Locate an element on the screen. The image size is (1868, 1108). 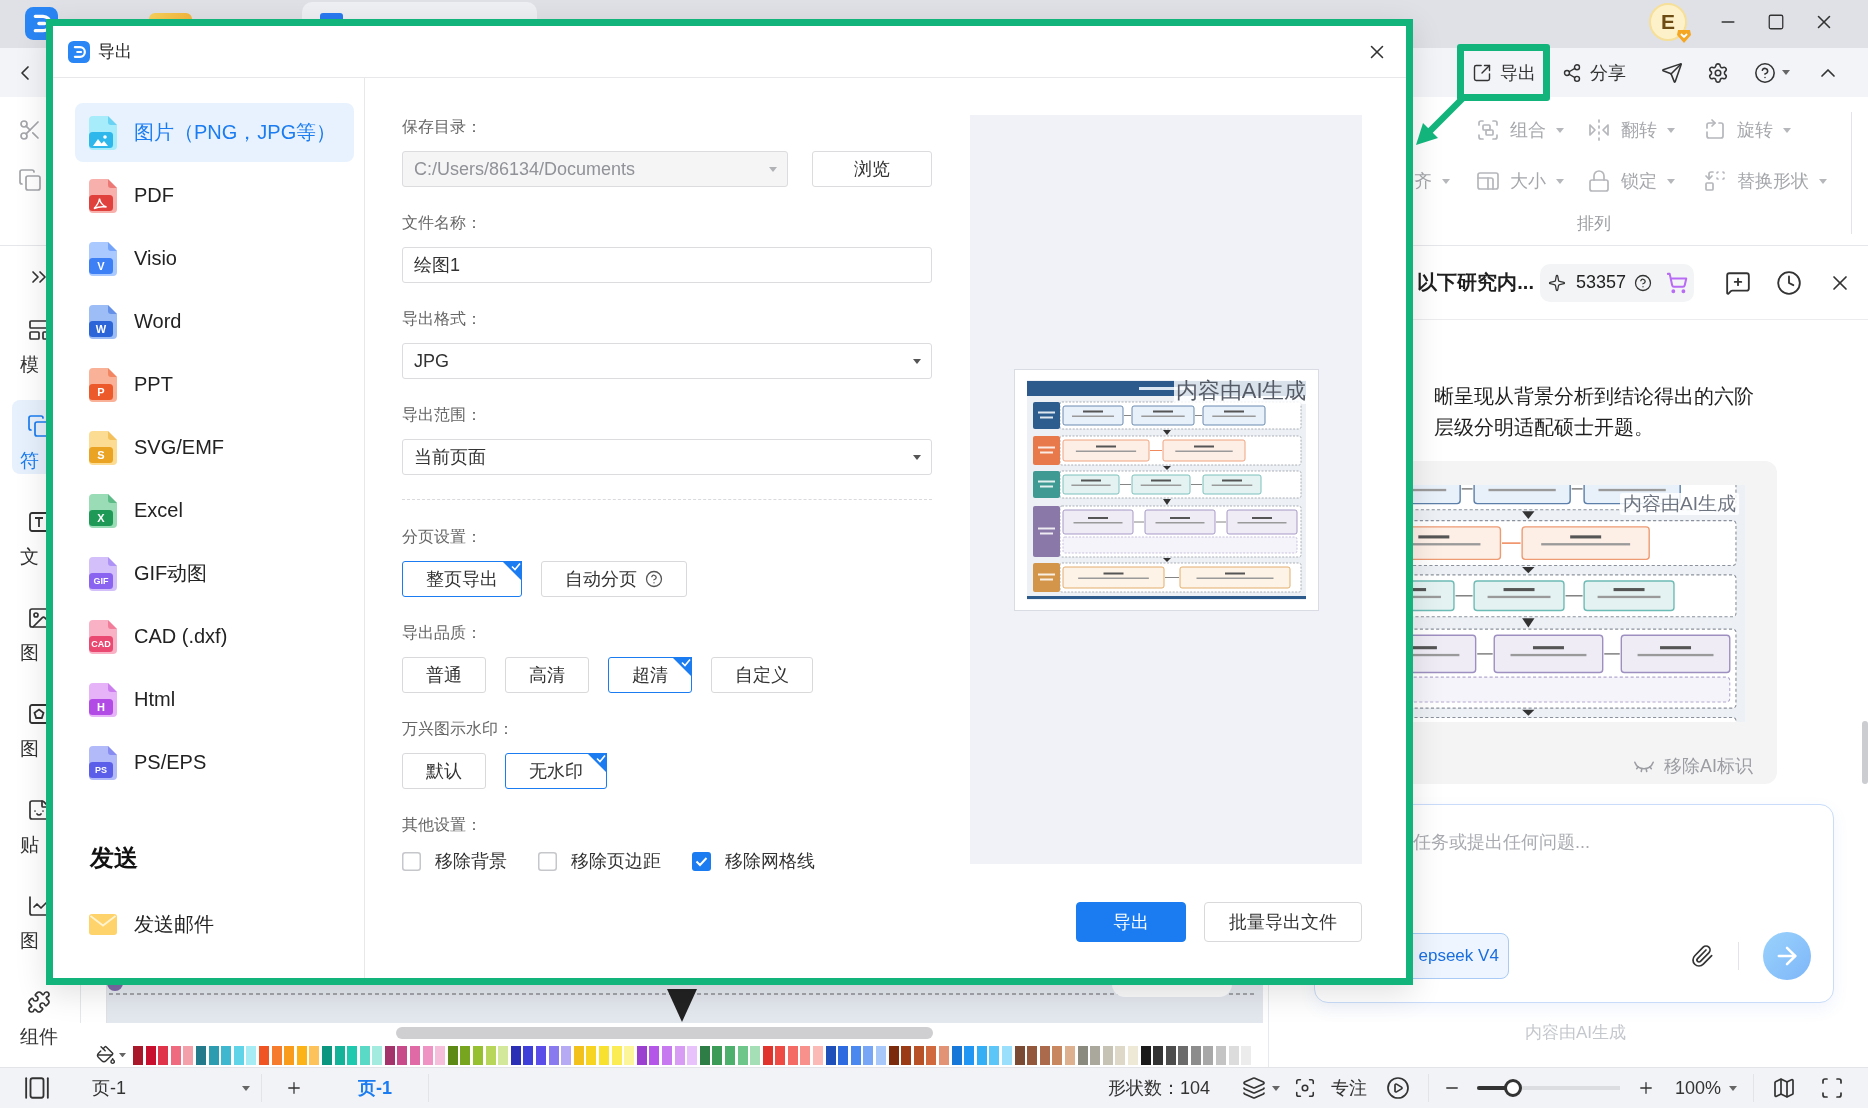
user-avatar: E is located at coordinates (1668, 22).